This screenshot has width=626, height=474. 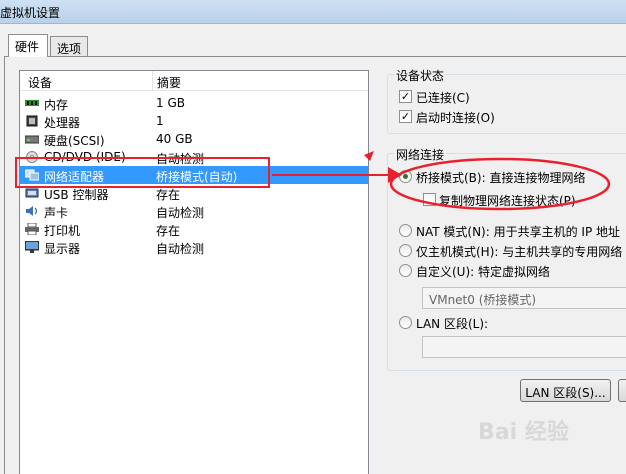 What do you see at coordinates (56, 213) in the screenshot?
I see `device-name: 声卡` at bounding box center [56, 213].